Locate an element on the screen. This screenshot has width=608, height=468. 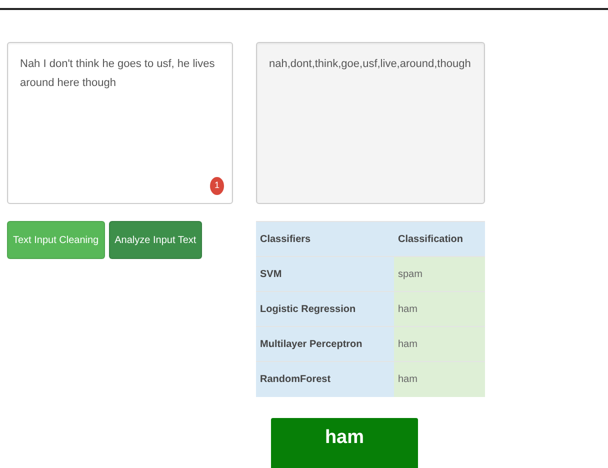
notification-badge: 1 is located at coordinates (217, 186).